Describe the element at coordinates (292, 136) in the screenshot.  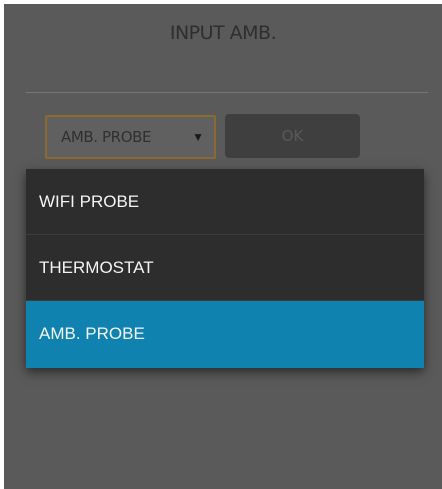
I see `ok-button: OK` at that location.